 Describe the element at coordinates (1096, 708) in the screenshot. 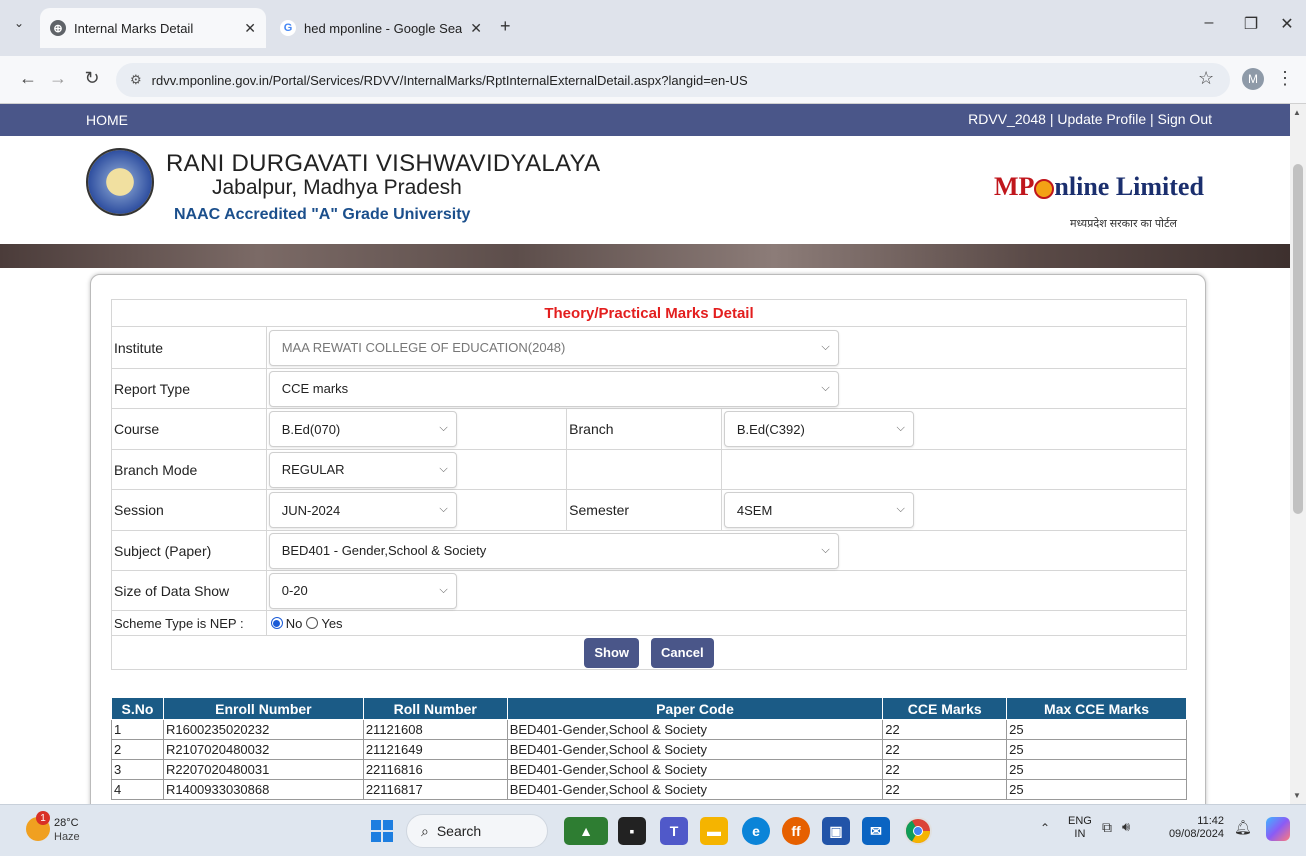

I see `col-max-cce: Max CCE Marks` at that location.